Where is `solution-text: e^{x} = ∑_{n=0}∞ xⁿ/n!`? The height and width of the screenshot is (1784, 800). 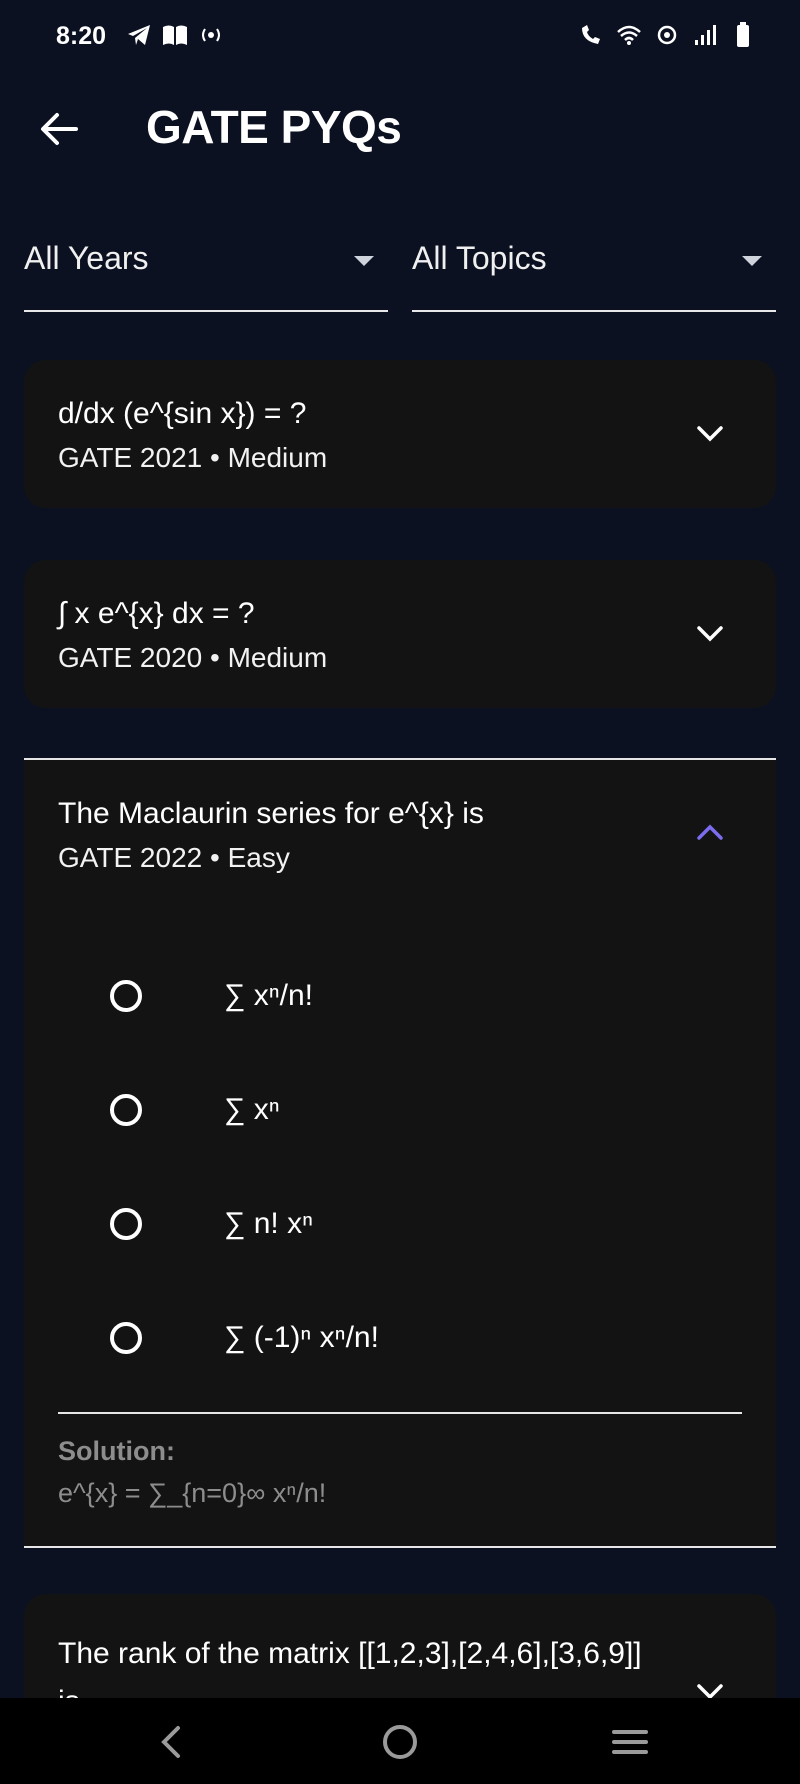 solution-text: e^{x} = ∑_{n=0}∞ xⁿ/n! is located at coordinates (192, 1493).